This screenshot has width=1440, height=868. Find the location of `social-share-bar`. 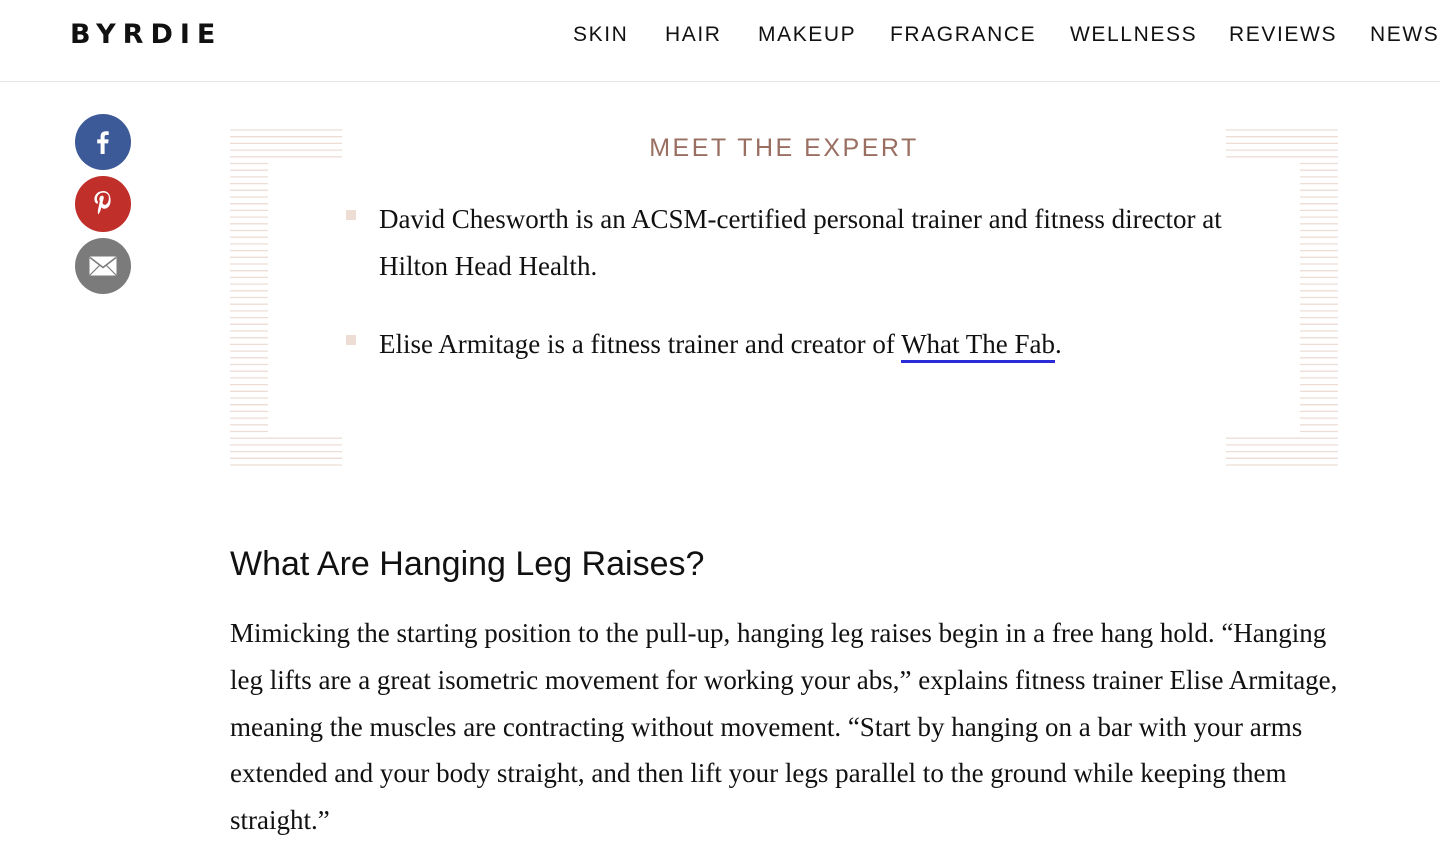

social-share-bar is located at coordinates (103, 207).